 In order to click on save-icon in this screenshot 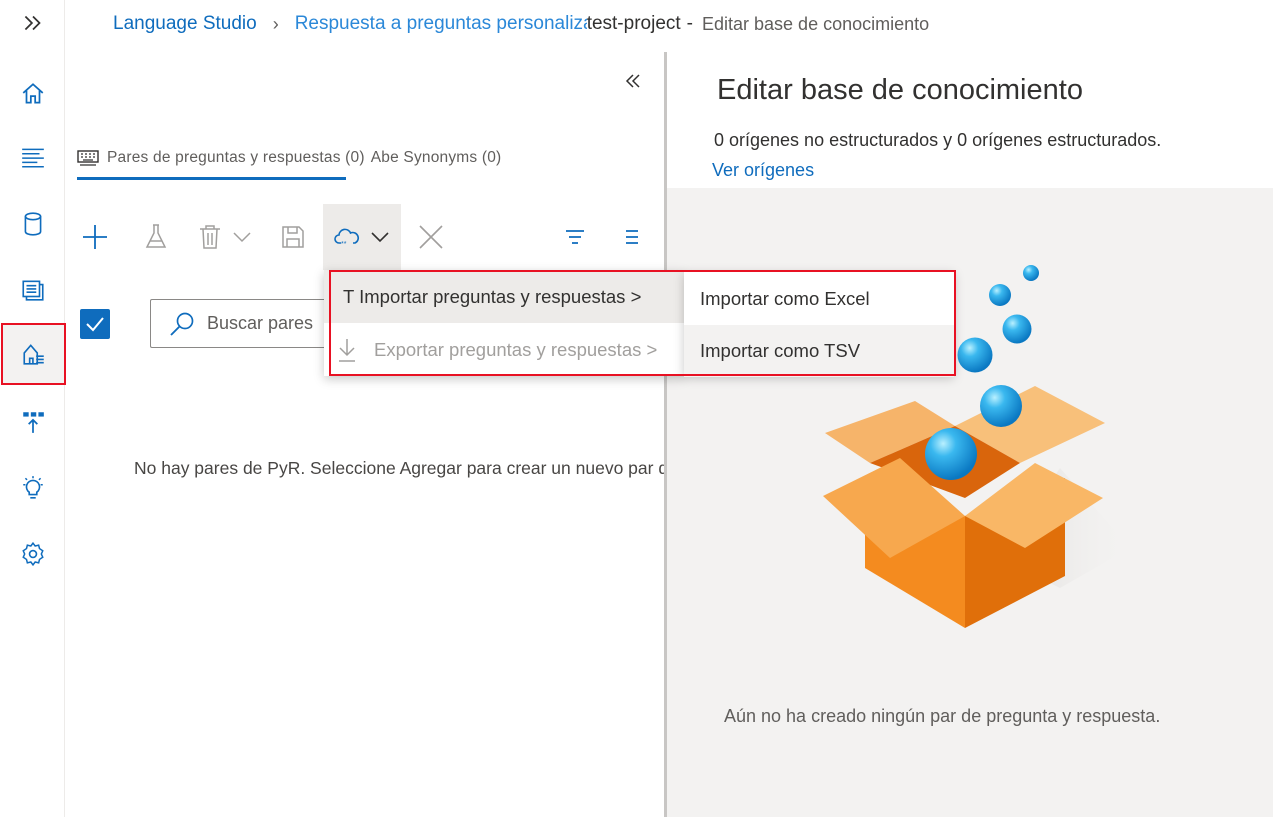, I will do `click(293, 237)`.